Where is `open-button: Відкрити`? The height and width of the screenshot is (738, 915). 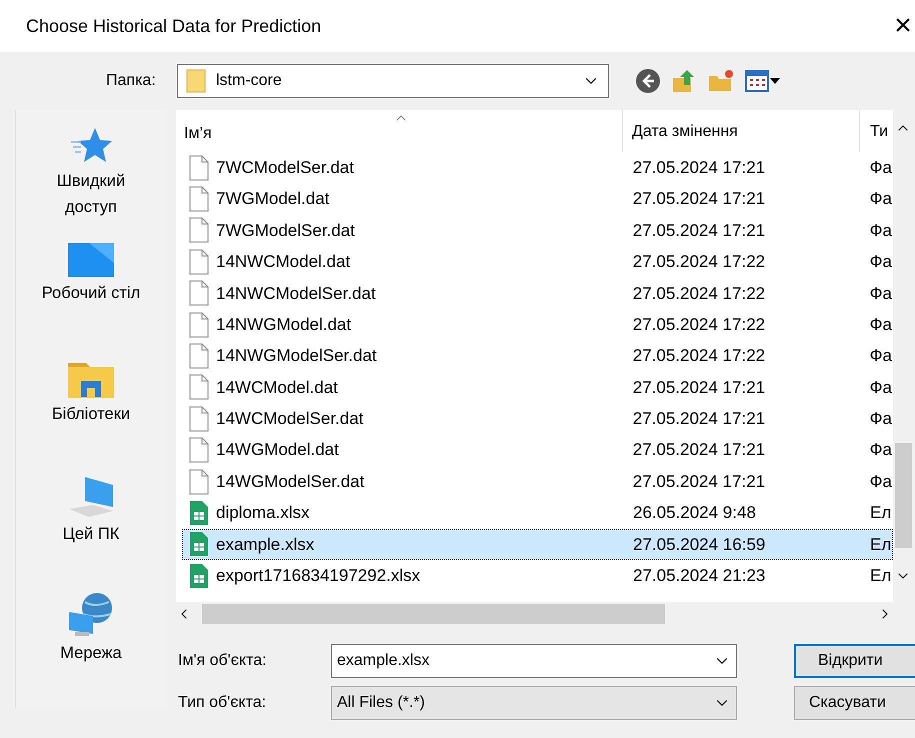 open-button: Відкрити is located at coordinates (854, 661).